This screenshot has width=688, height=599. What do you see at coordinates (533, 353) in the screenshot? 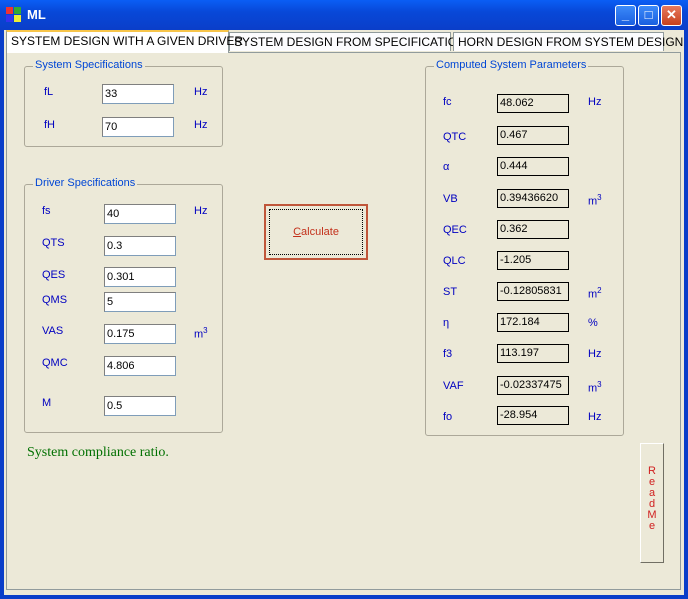
I see `f3-output: 113.197` at bounding box center [533, 353].